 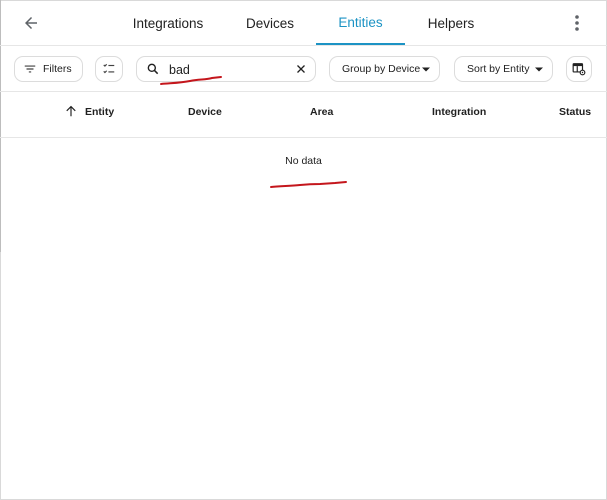 I want to click on filters-button: Filters, so click(x=48, y=69).